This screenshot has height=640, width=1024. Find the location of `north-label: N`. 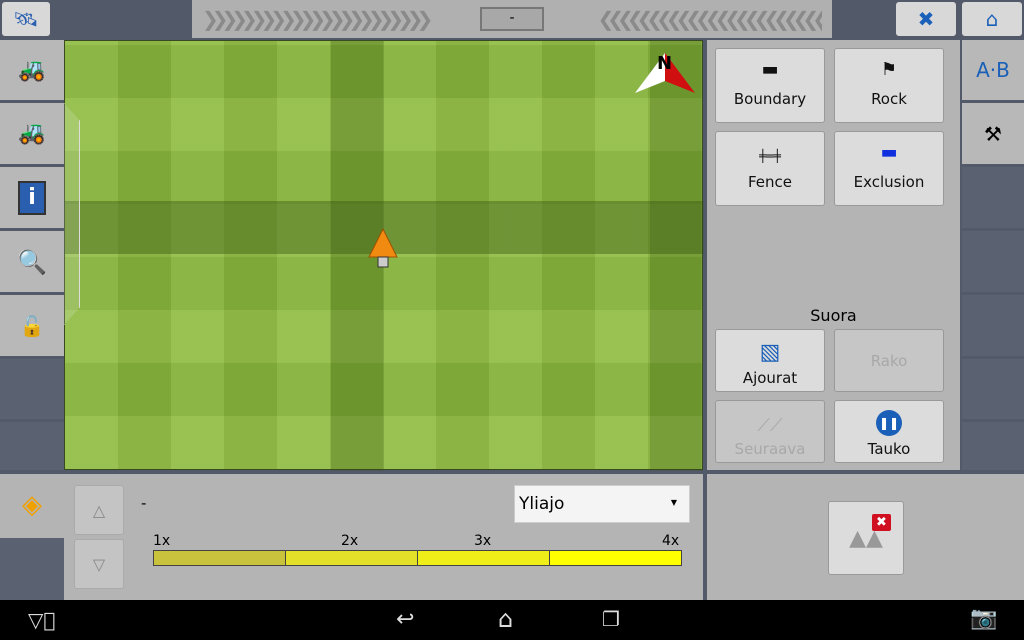

north-label: N is located at coordinates (665, 63).